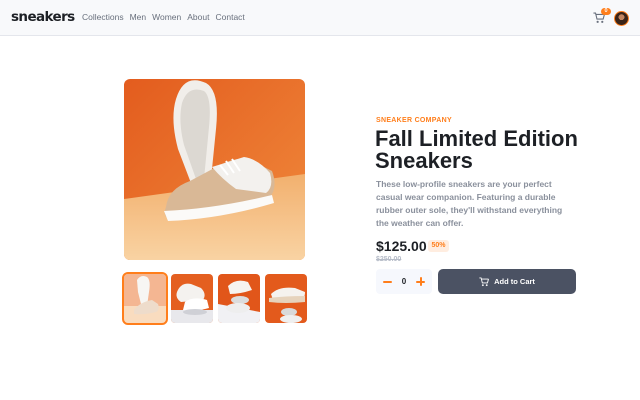 This screenshot has height=400, width=640. What do you see at coordinates (484, 281) in the screenshot?
I see `cart-icon` at bounding box center [484, 281].